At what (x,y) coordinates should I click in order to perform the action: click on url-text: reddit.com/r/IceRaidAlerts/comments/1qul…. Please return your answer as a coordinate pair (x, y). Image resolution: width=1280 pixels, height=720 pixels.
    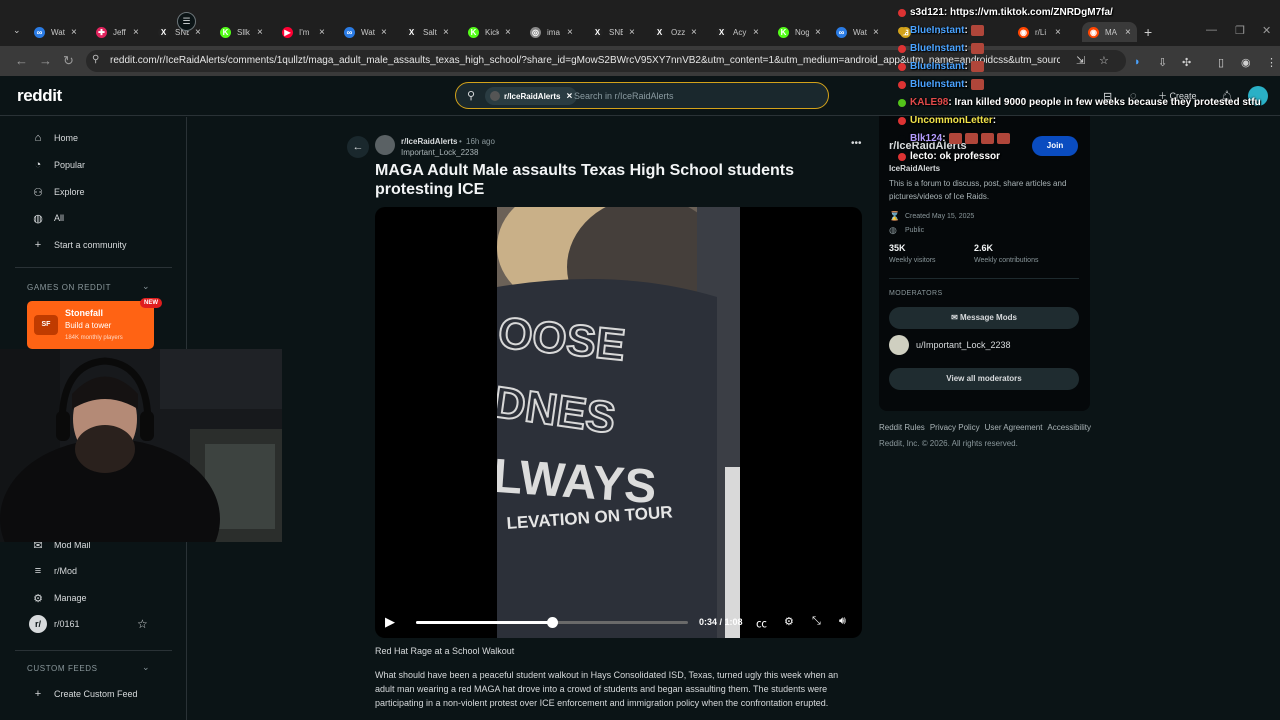
    Looking at the image, I should click on (585, 60).